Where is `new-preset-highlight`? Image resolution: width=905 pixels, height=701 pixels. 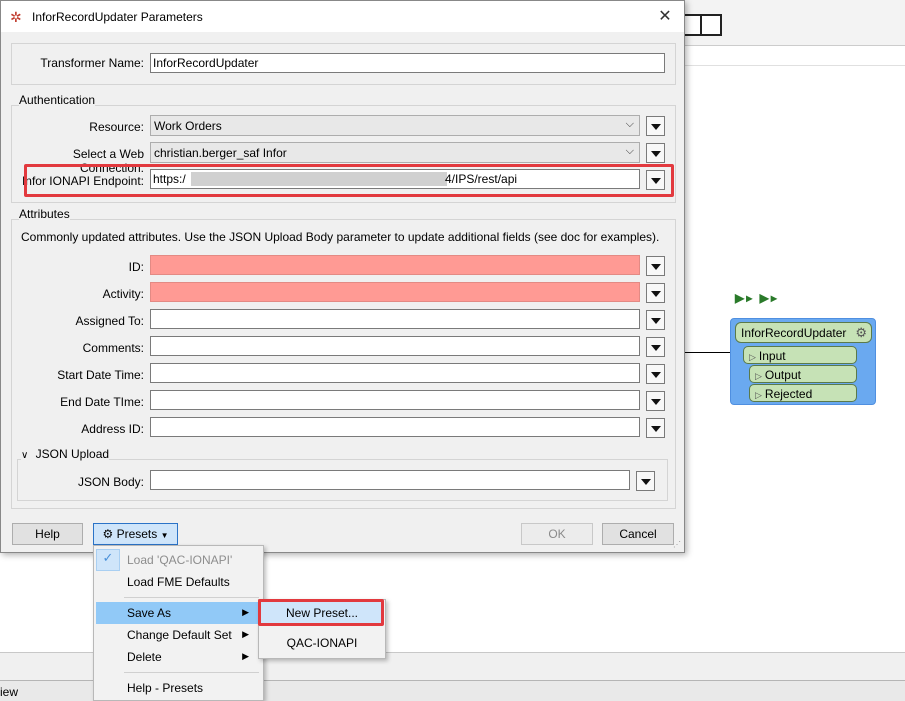 new-preset-highlight is located at coordinates (321, 612).